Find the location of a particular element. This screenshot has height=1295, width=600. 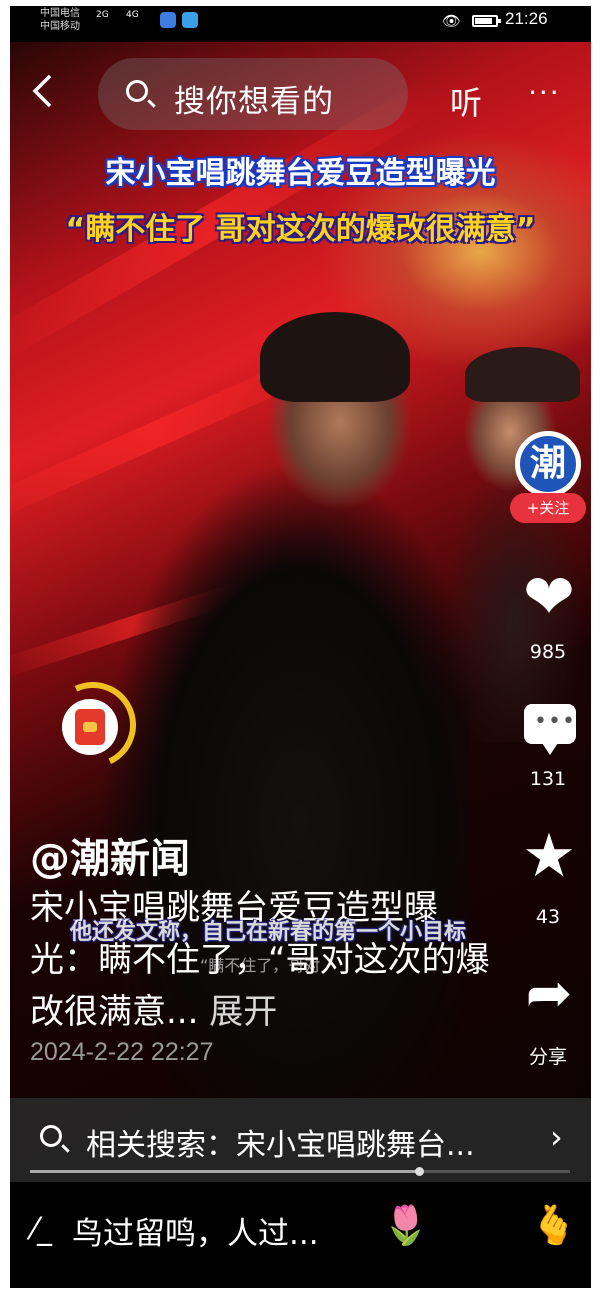

comment-button: ••• is located at coordinates (550, 729).